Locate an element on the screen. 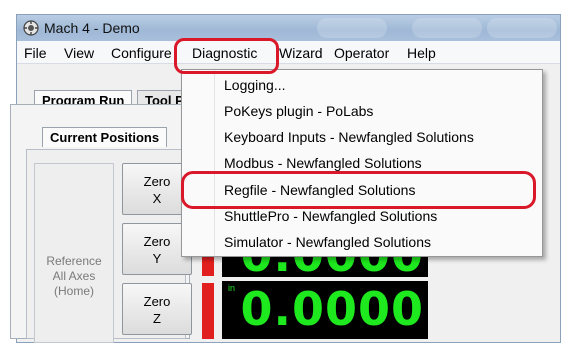 This screenshot has height=343, width=569. menu-item-shuttlepro: ShuttlePro - Newfangled Solutions is located at coordinates (330, 216).